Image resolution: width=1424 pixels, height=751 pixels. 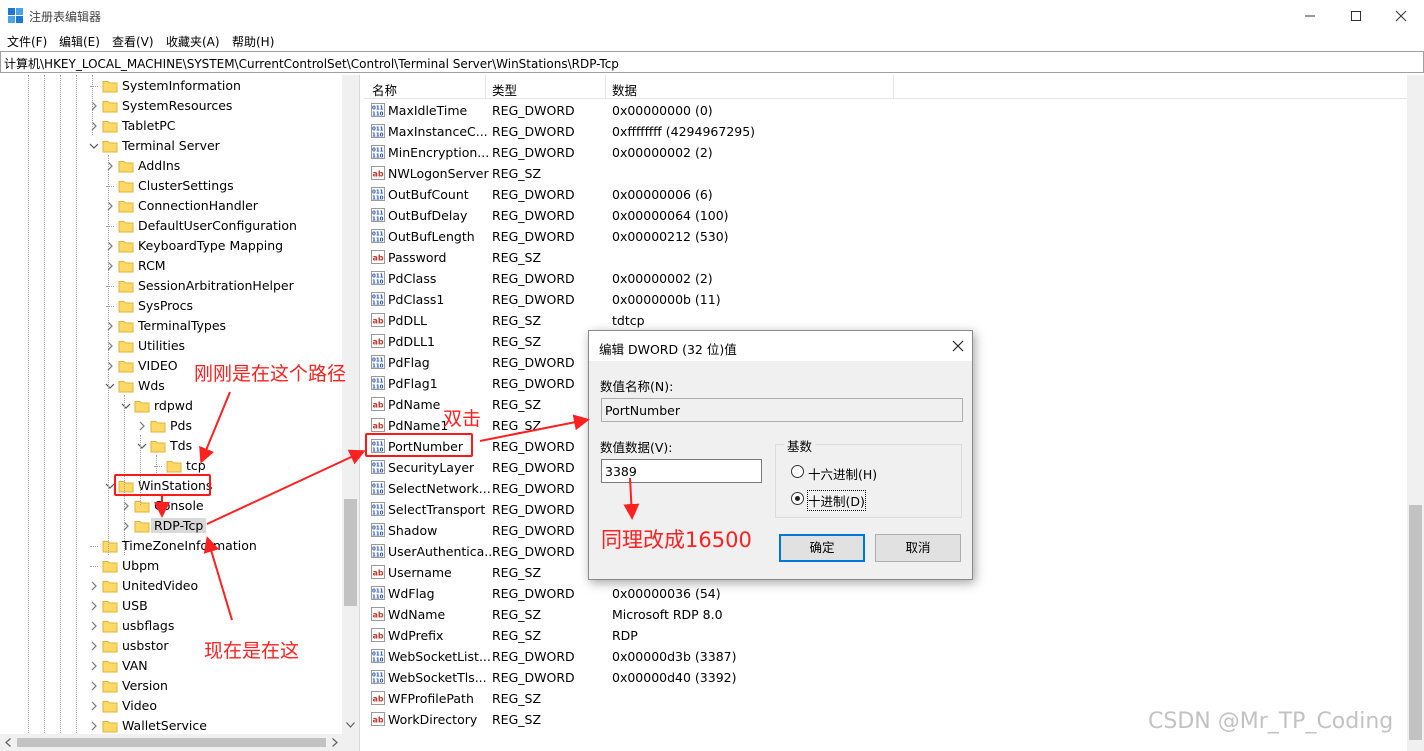 What do you see at coordinates (216, 285) in the screenshot?
I see `tree-item-label: SessionArbitrationHelper` at bounding box center [216, 285].